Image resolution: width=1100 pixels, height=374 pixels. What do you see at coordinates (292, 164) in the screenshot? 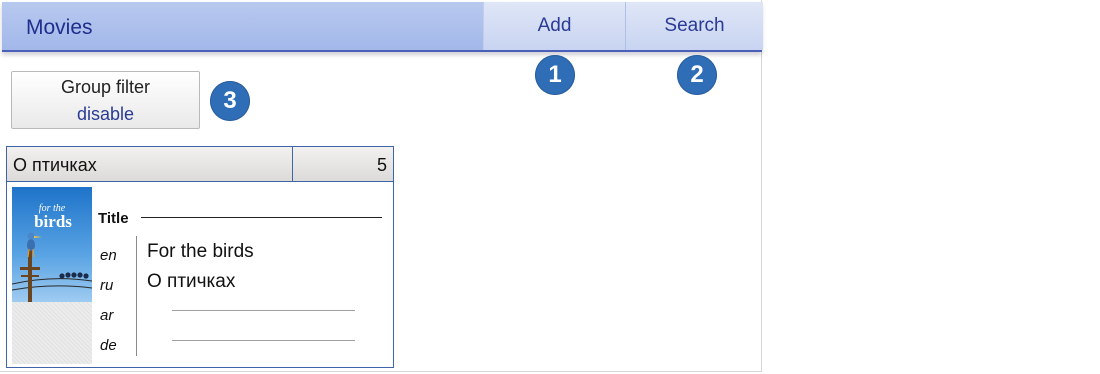
I see `header-divider` at bounding box center [292, 164].